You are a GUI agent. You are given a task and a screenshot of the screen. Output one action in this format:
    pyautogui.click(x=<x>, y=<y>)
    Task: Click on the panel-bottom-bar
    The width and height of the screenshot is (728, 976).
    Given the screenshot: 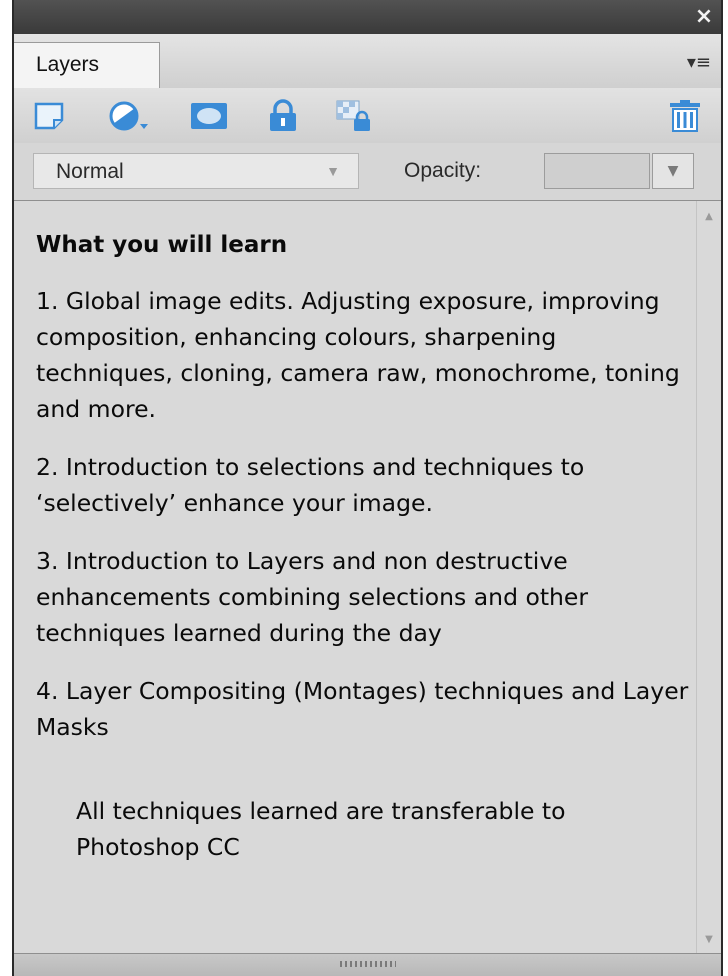 What is the action you would take?
    pyautogui.click(x=367, y=964)
    